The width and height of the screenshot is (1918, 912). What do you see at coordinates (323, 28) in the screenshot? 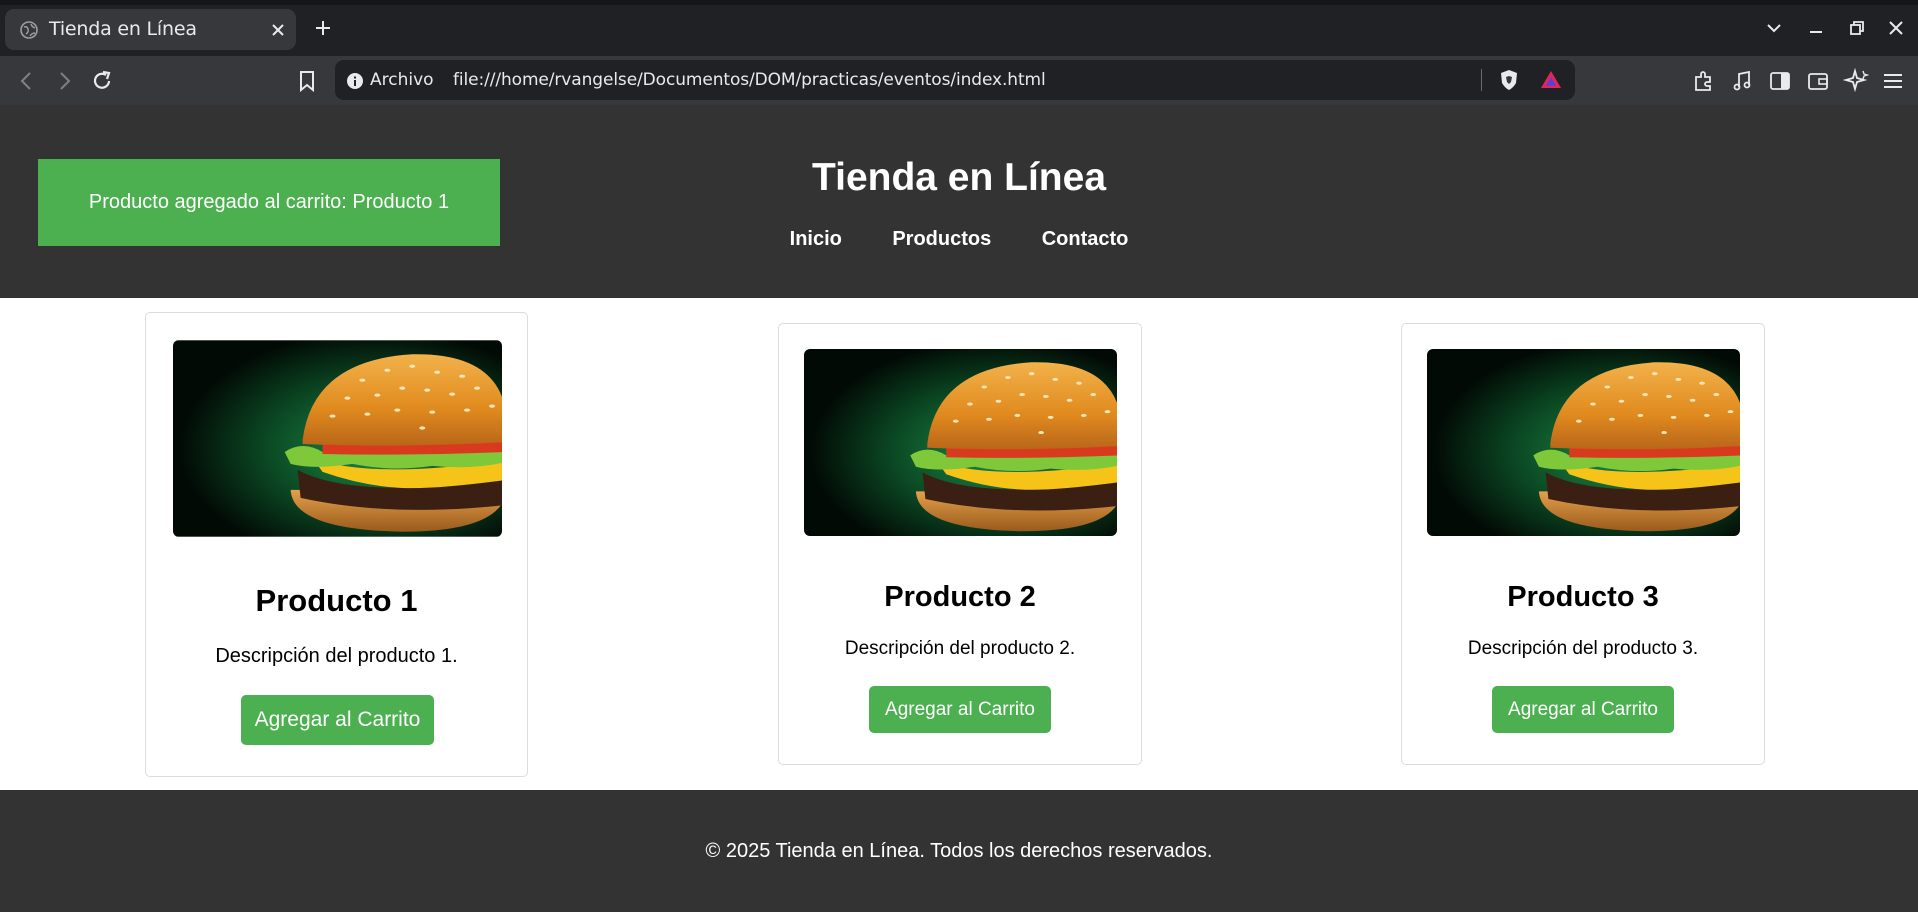
I see `plus-icon` at bounding box center [323, 28].